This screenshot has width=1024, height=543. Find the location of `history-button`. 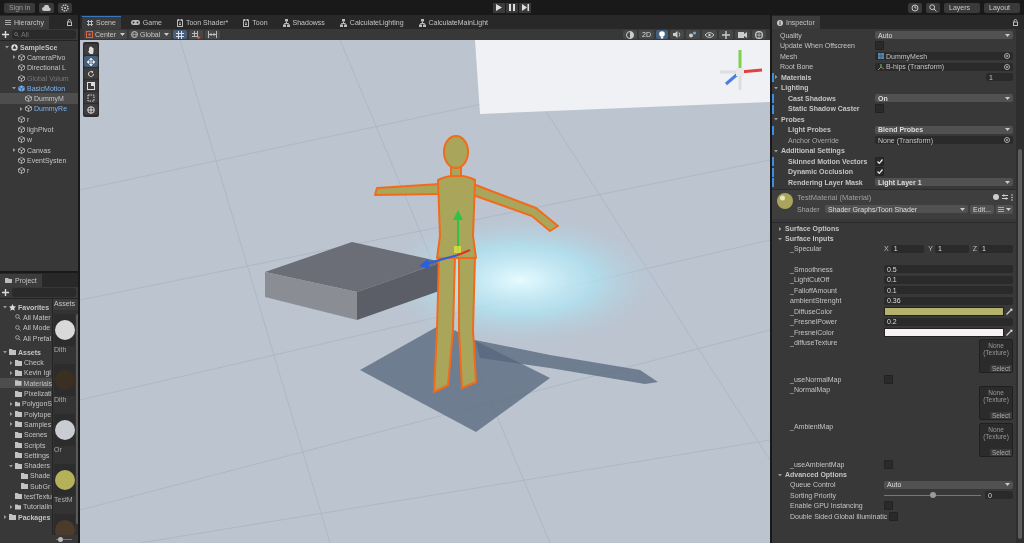

history-button is located at coordinates (915, 7).